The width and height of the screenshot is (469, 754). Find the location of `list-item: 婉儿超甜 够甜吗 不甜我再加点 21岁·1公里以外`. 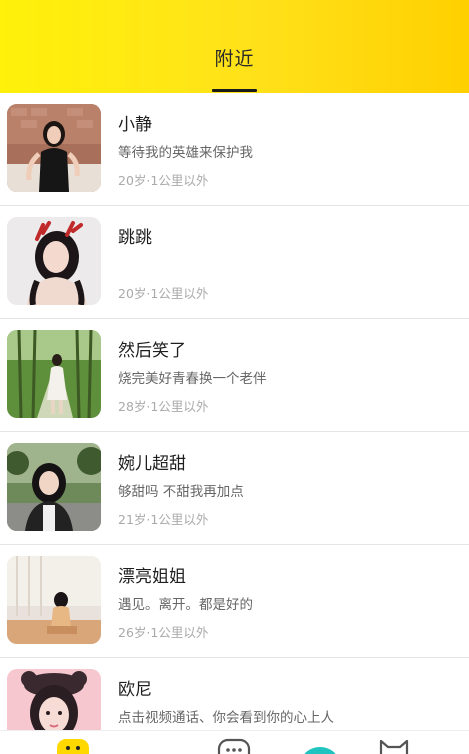

list-item: 婉儿超甜 够甜吗 不甜我再加点 21岁·1公里以外 is located at coordinates (234, 488).